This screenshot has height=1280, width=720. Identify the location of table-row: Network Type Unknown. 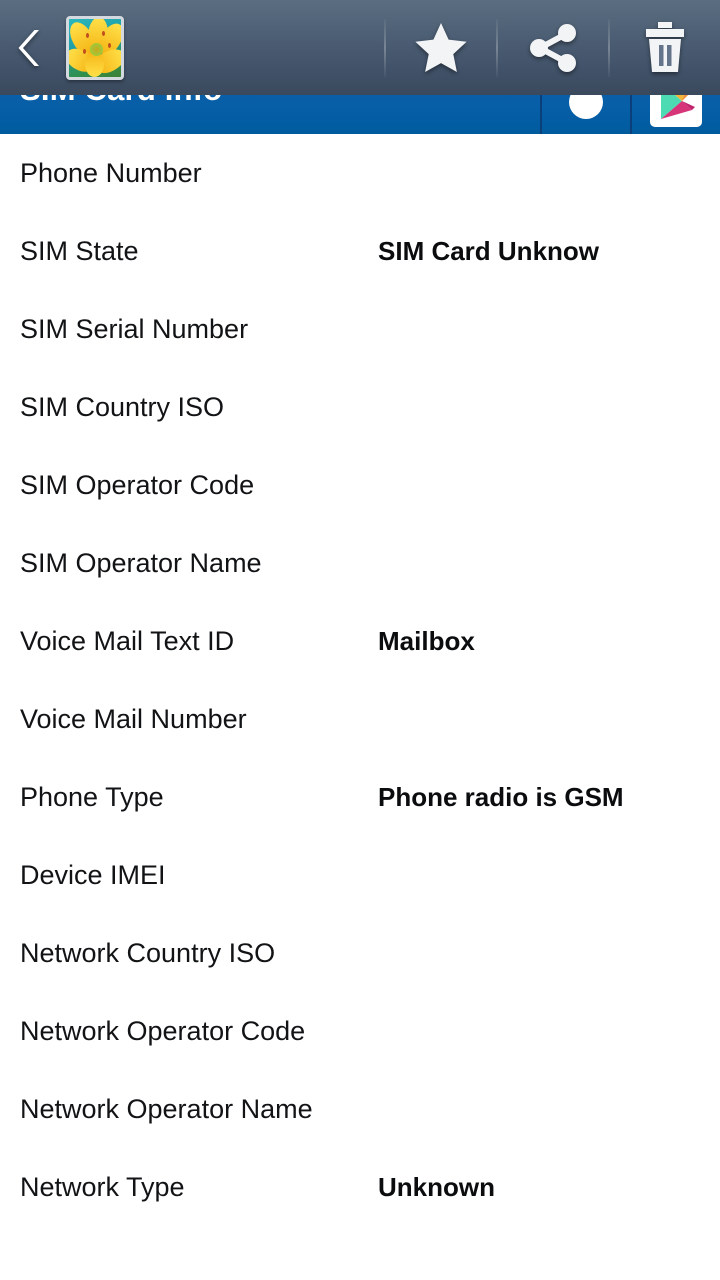
(360, 1187).